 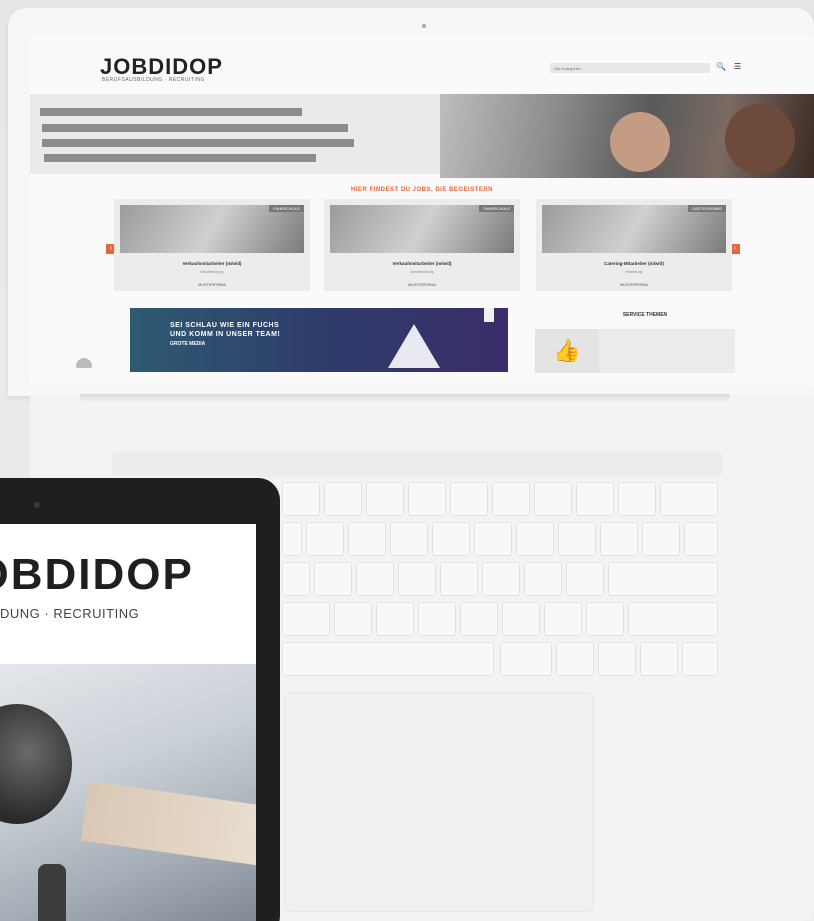 I want to click on search-input: Alle Kategorien, so click(x=630, y=68).